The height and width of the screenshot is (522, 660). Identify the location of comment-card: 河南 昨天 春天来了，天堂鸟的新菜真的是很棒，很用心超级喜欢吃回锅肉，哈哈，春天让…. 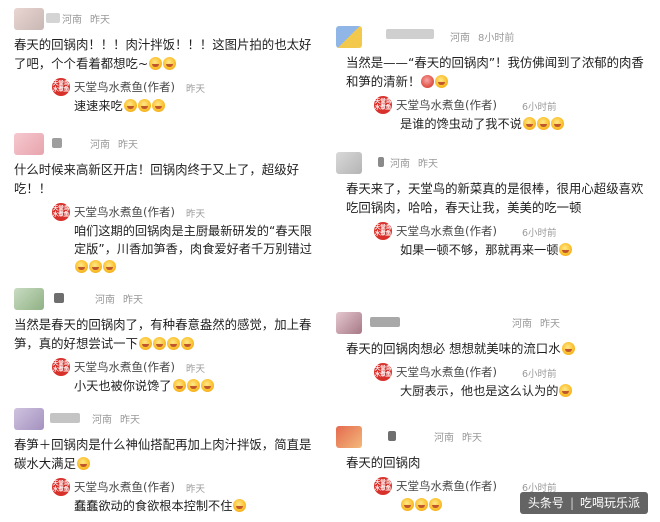
(491, 205).